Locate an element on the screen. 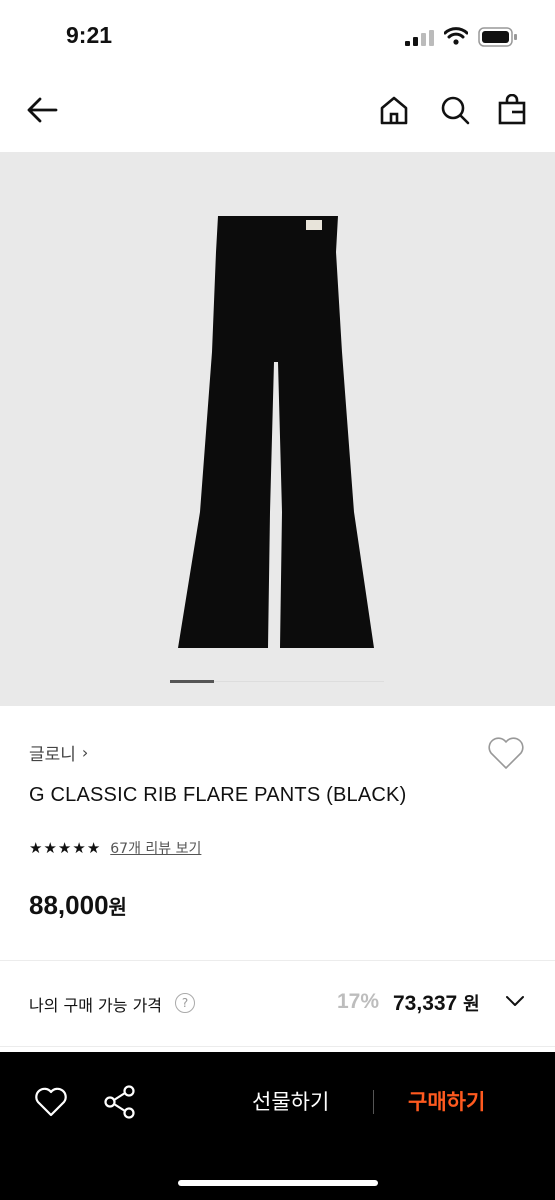 This screenshot has height=1200, width=555. price-unit: 원 is located at coordinates (117, 907).